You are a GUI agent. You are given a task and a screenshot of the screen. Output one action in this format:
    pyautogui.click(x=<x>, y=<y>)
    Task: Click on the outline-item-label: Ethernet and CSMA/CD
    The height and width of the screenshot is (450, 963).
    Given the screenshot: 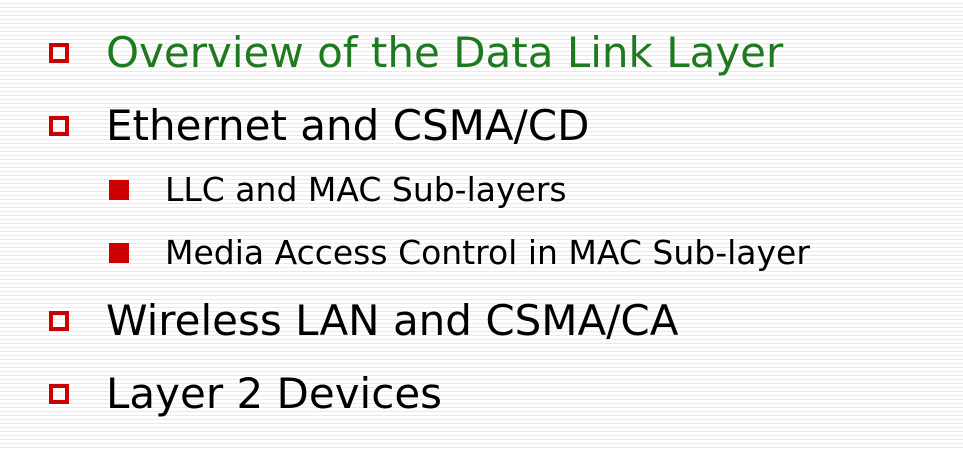 What is the action you would take?
    pyautogui.click(x=348, y=125)
    